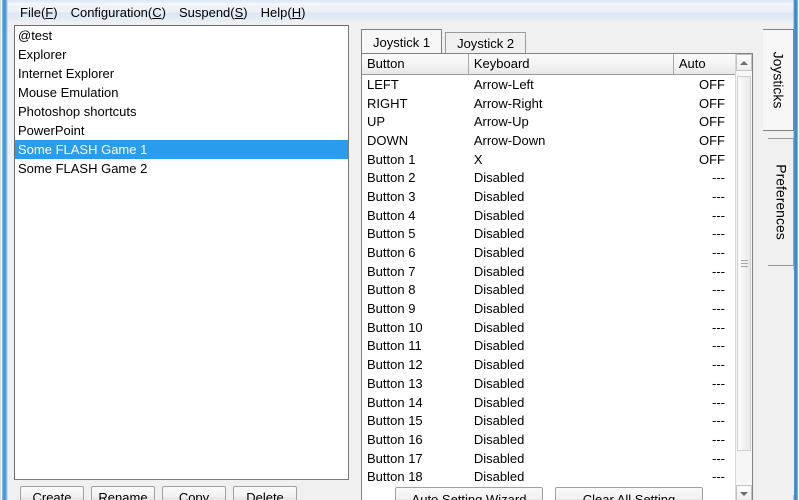 This screenshot has height=500, width=800. Describe the element at coordinates (548, 234) in the screenshot. I see `table-row: Button 5 Disabled ---` at that location.